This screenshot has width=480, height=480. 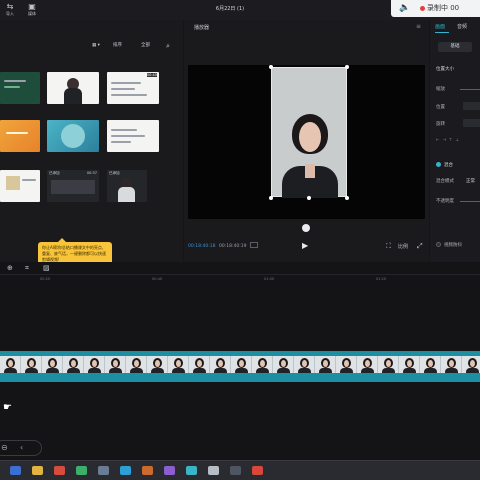 I want to click on stabilize-checkbox, so click(x=438, y=244).